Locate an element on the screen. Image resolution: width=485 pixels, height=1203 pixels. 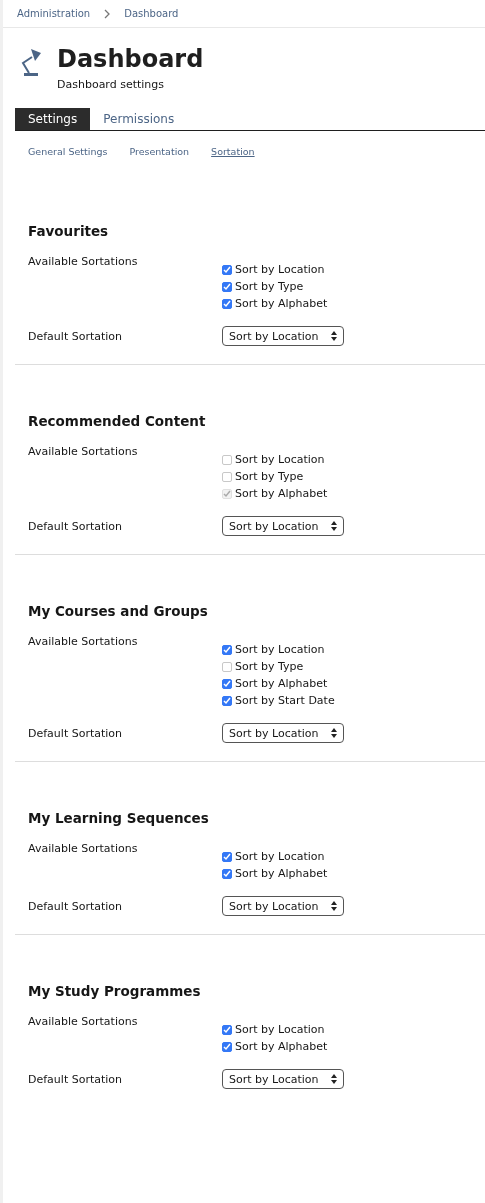
section-title: Favourites is located at coordinates (69, 231).